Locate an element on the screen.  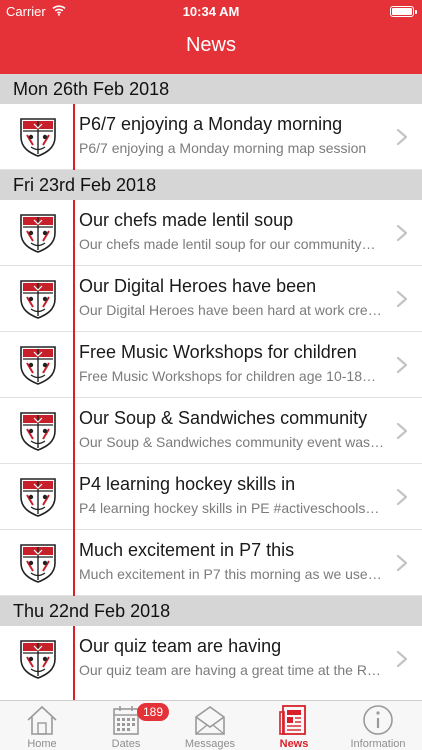
news-title: Our quiz team are having is located at coordinates (180, 646).